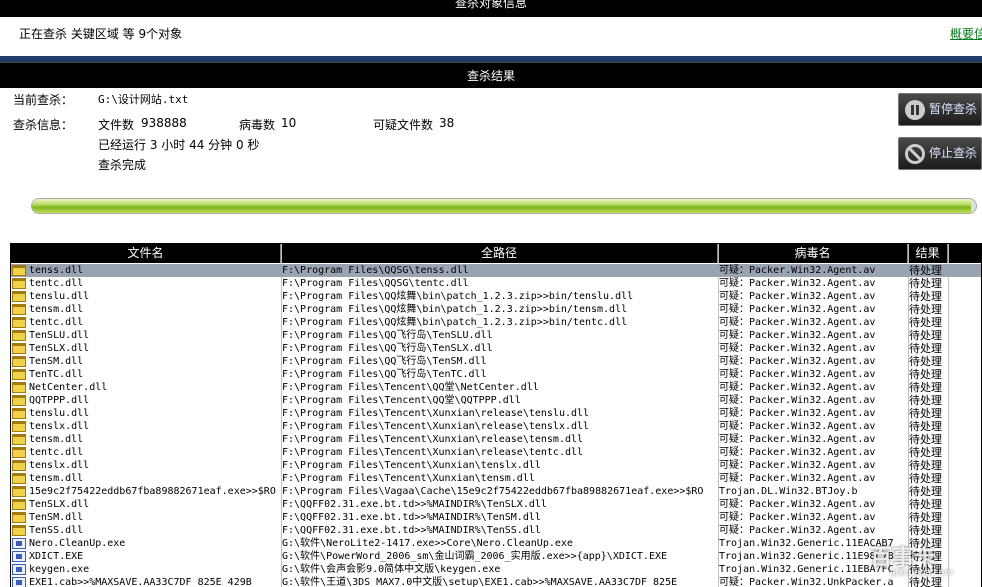 The height and width of the screenshot is (587, 982). I want to click on column-header-filename: 文件名, so click(146, 253).